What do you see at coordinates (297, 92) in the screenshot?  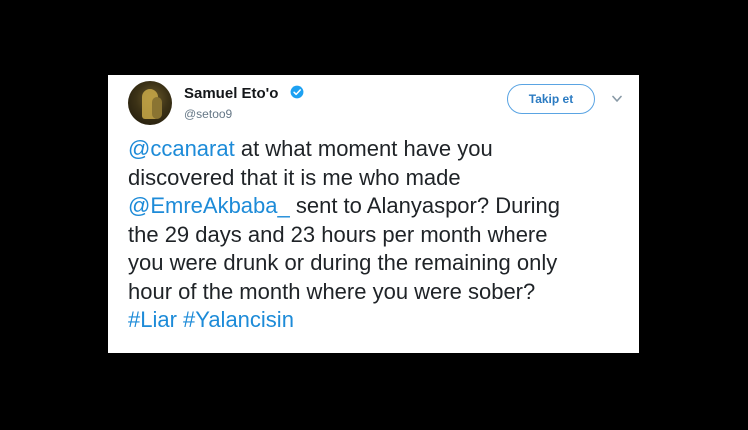 I see `verified-badge-icon` at bounding box center [297, 92].